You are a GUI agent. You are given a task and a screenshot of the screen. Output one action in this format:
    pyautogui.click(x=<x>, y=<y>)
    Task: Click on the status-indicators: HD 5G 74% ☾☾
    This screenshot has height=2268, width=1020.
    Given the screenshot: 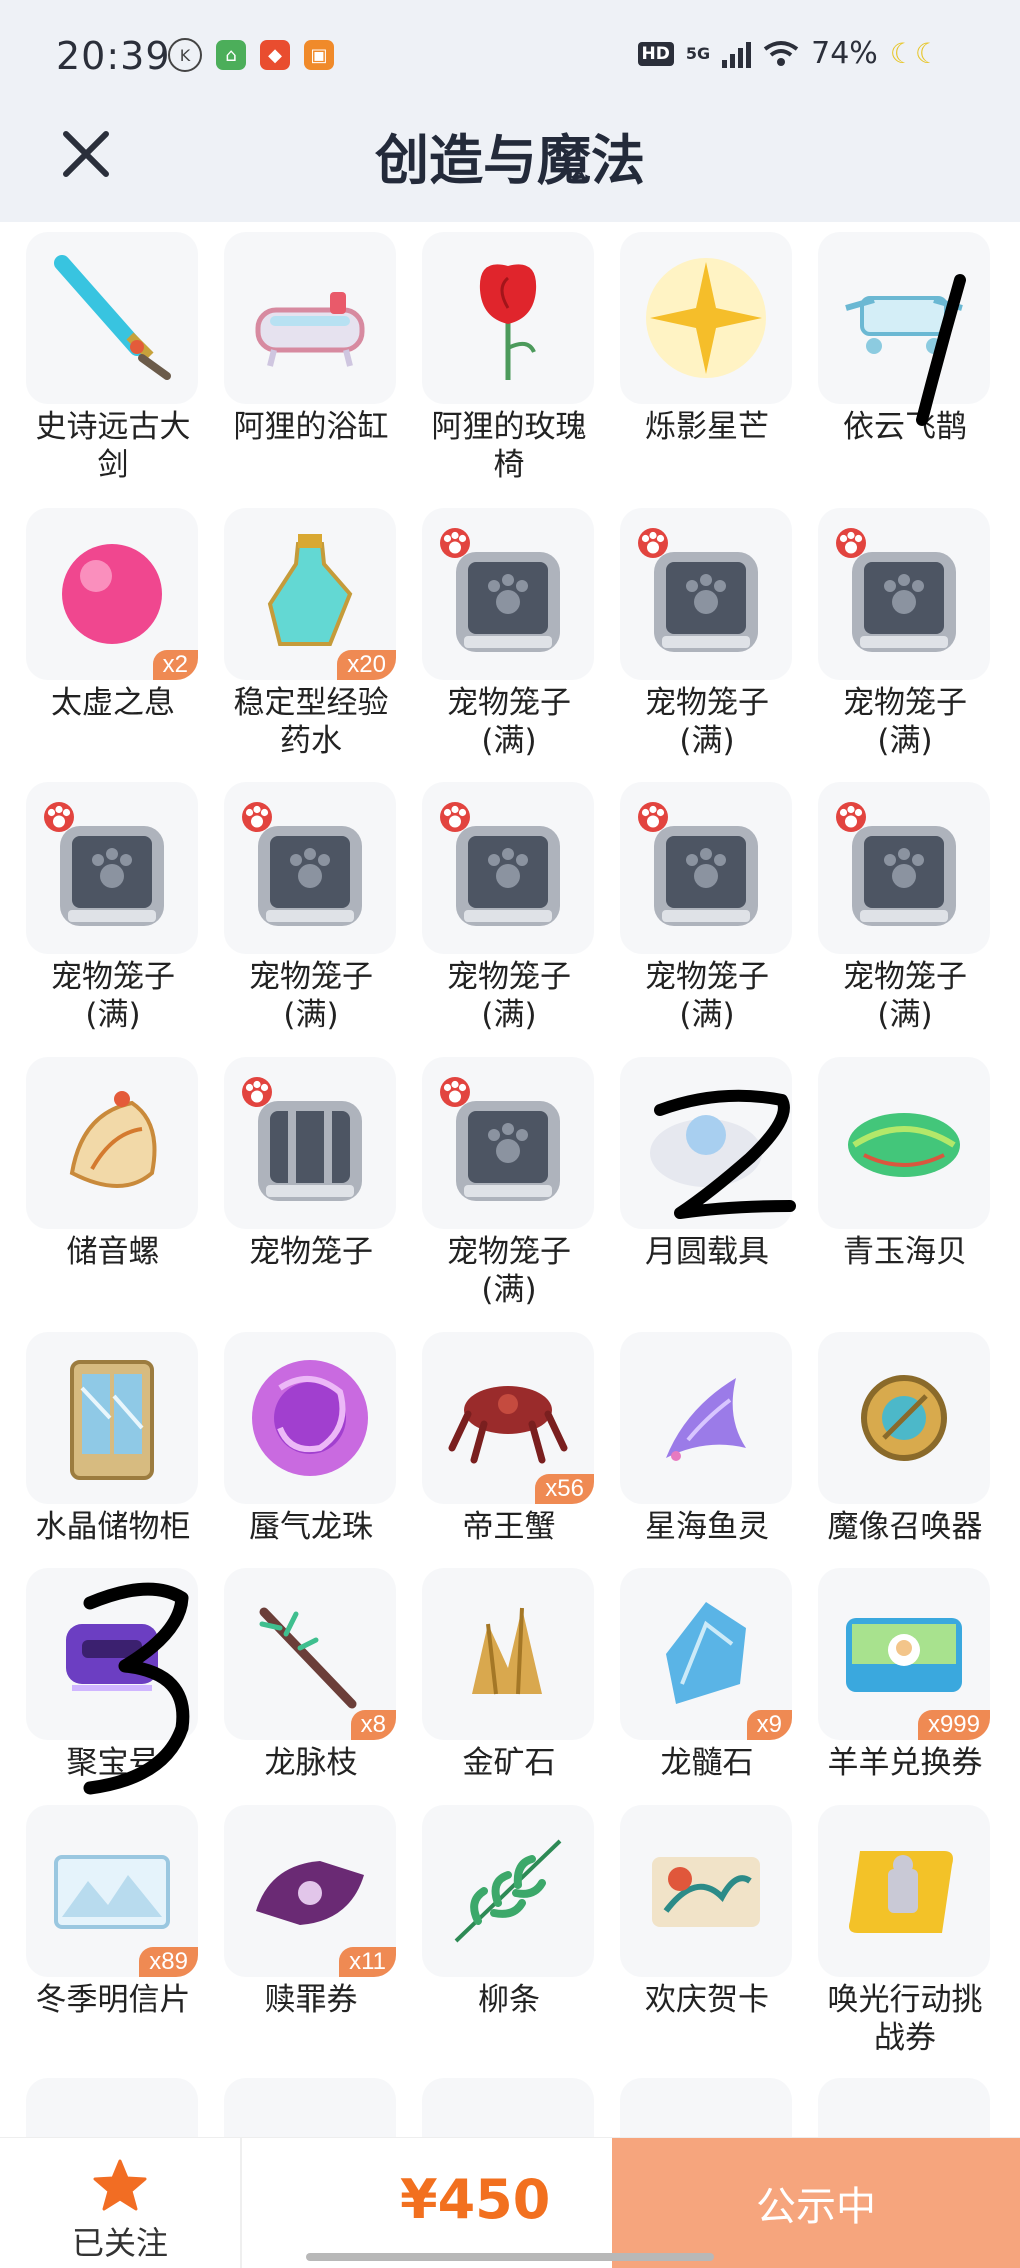 What is the action you would take?
    pyautogui.click(x=788, y=53)
    